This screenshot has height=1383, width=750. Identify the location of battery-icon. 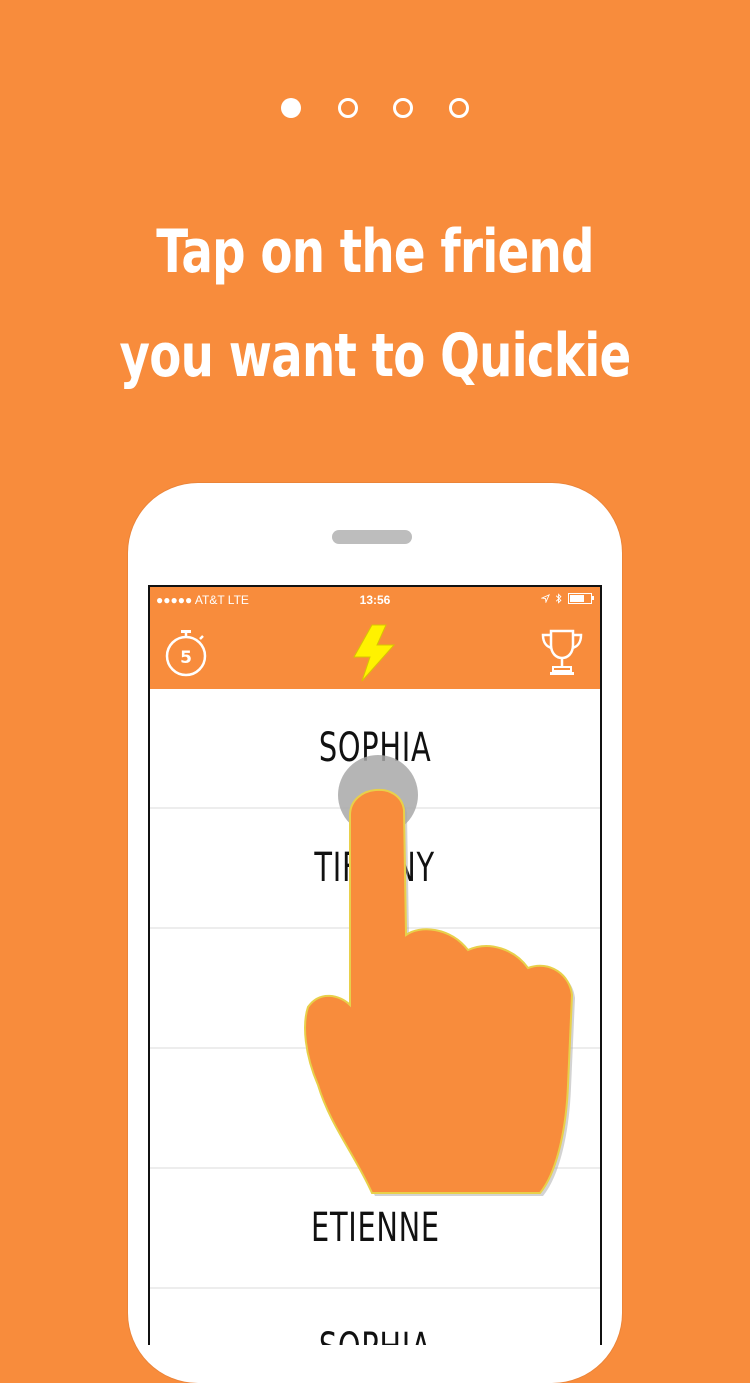
(581, 598).